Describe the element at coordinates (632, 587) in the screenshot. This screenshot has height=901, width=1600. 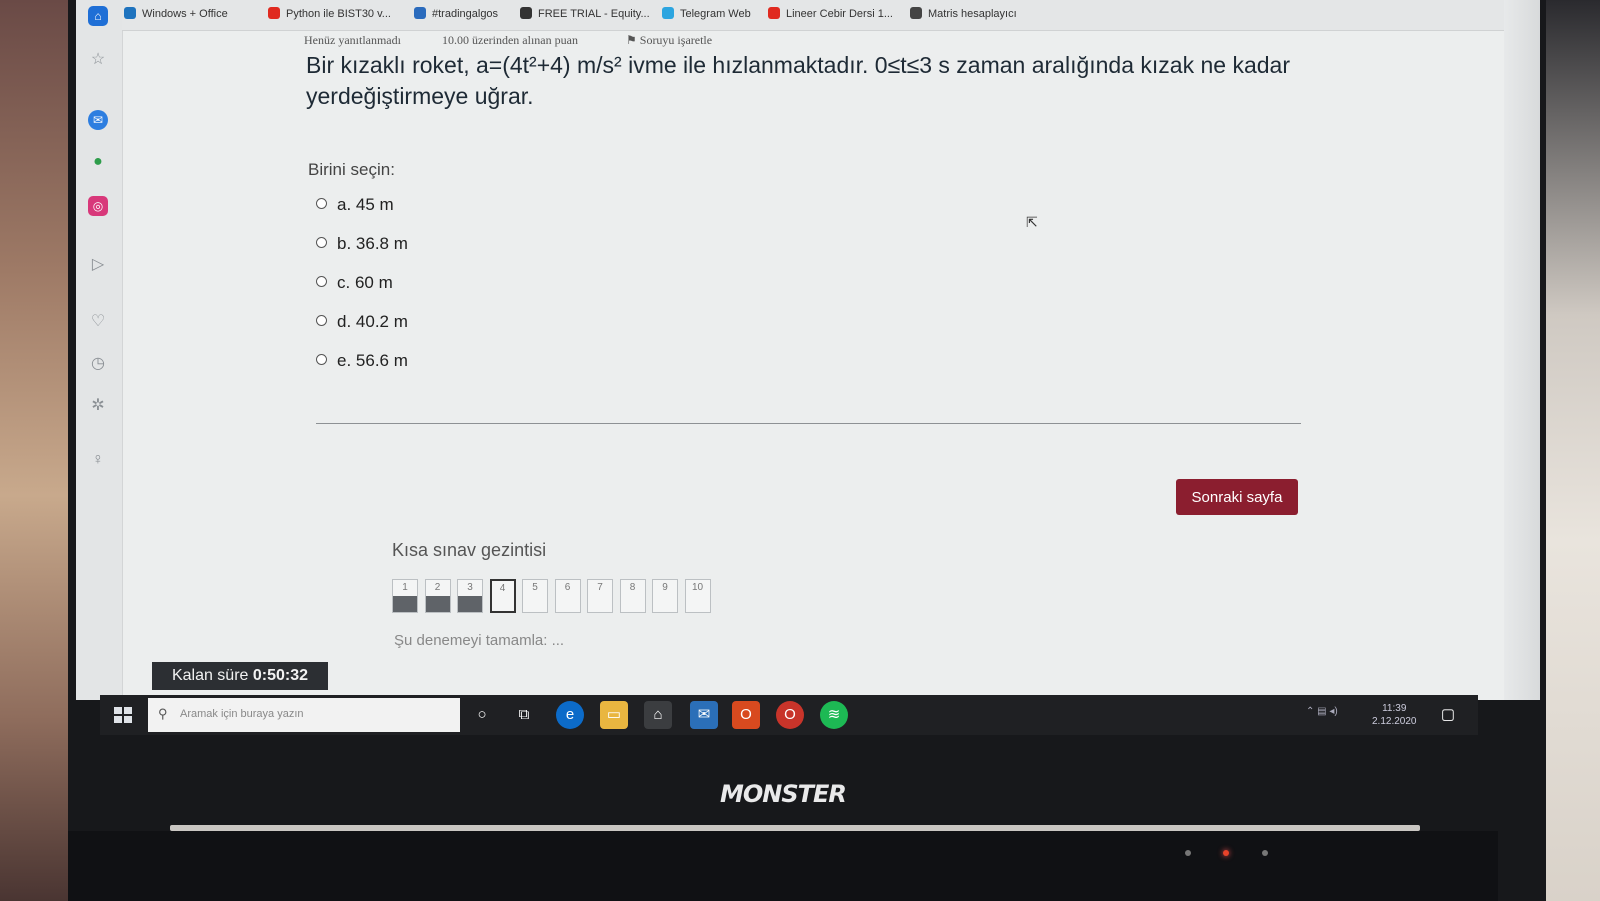
I see `quiz-nav-question-number: 8` at that location.